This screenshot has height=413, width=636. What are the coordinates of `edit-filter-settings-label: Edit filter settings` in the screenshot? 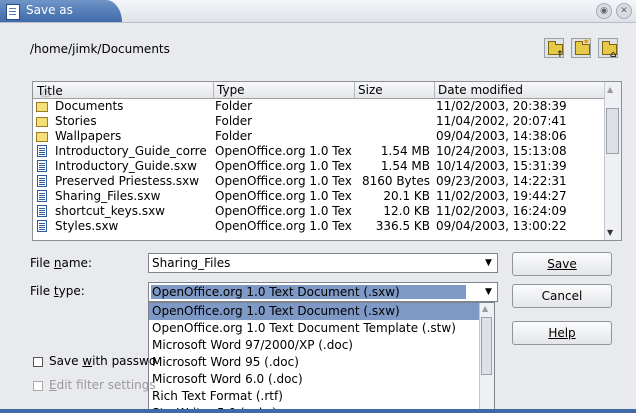 It's located at (102, 385).